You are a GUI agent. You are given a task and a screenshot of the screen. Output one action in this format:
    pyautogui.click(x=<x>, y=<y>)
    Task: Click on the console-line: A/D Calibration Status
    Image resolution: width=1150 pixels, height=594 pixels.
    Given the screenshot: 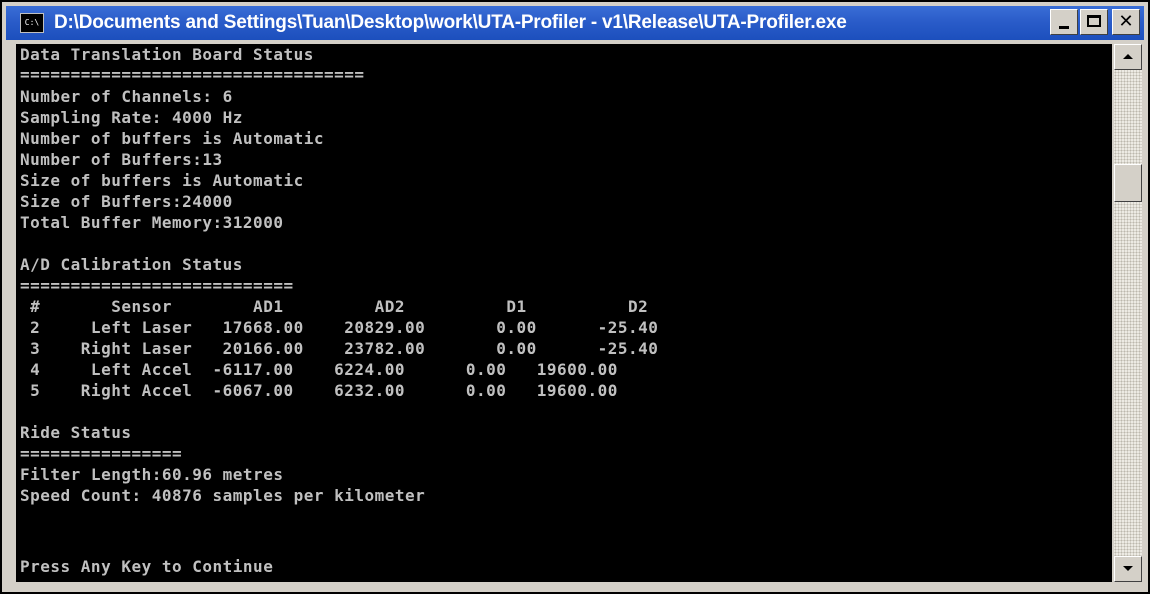 What is the action you would take?
    pyautogui.click(x=131, y=264)
    